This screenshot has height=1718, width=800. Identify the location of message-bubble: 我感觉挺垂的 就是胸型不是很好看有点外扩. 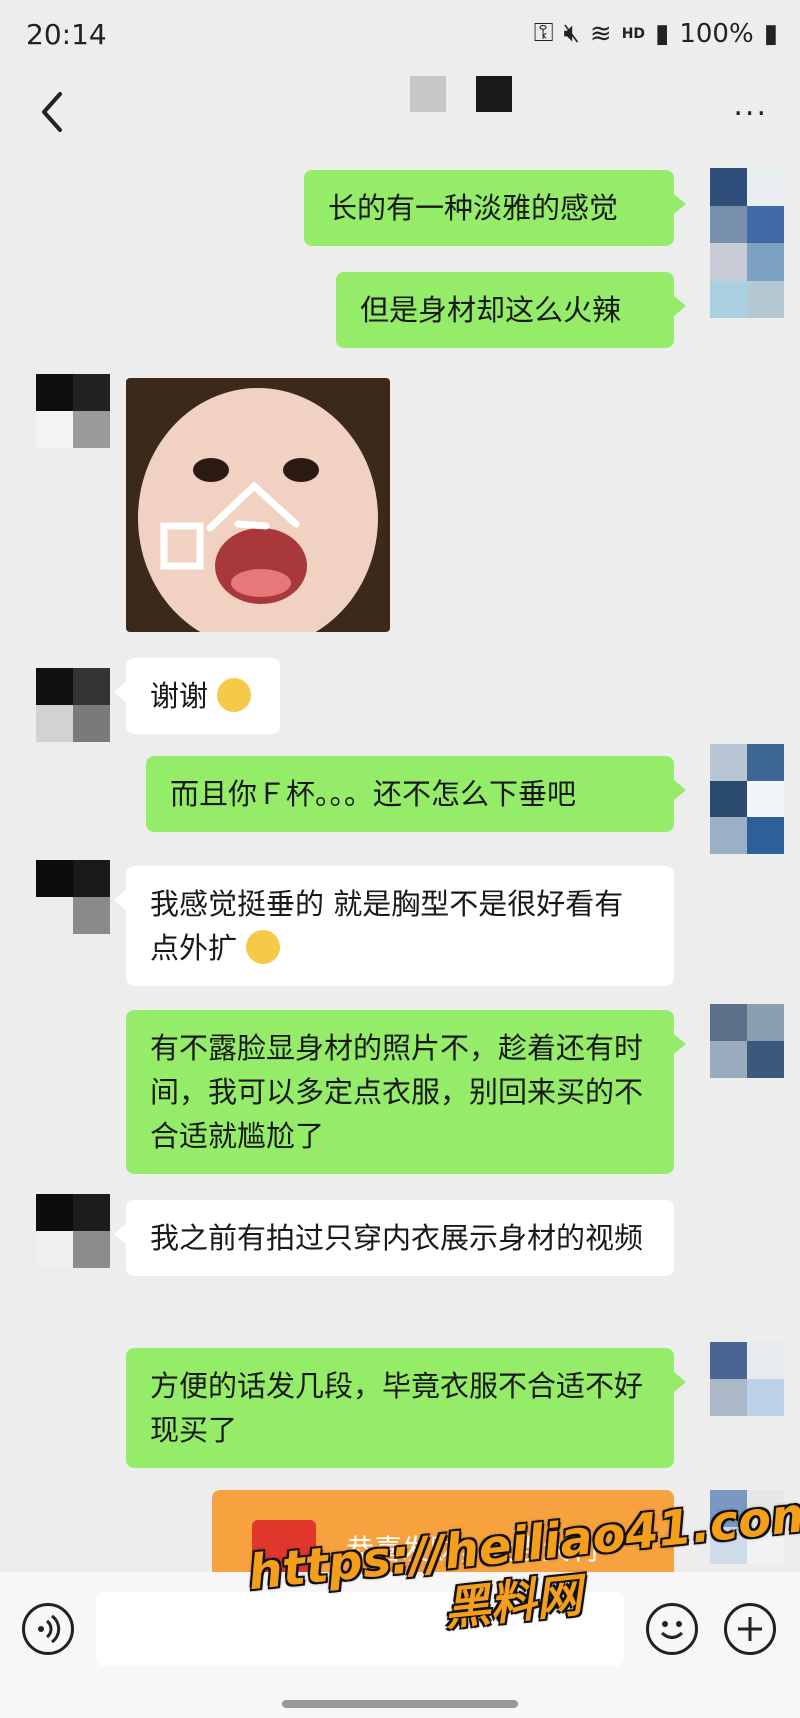
(394, 926).